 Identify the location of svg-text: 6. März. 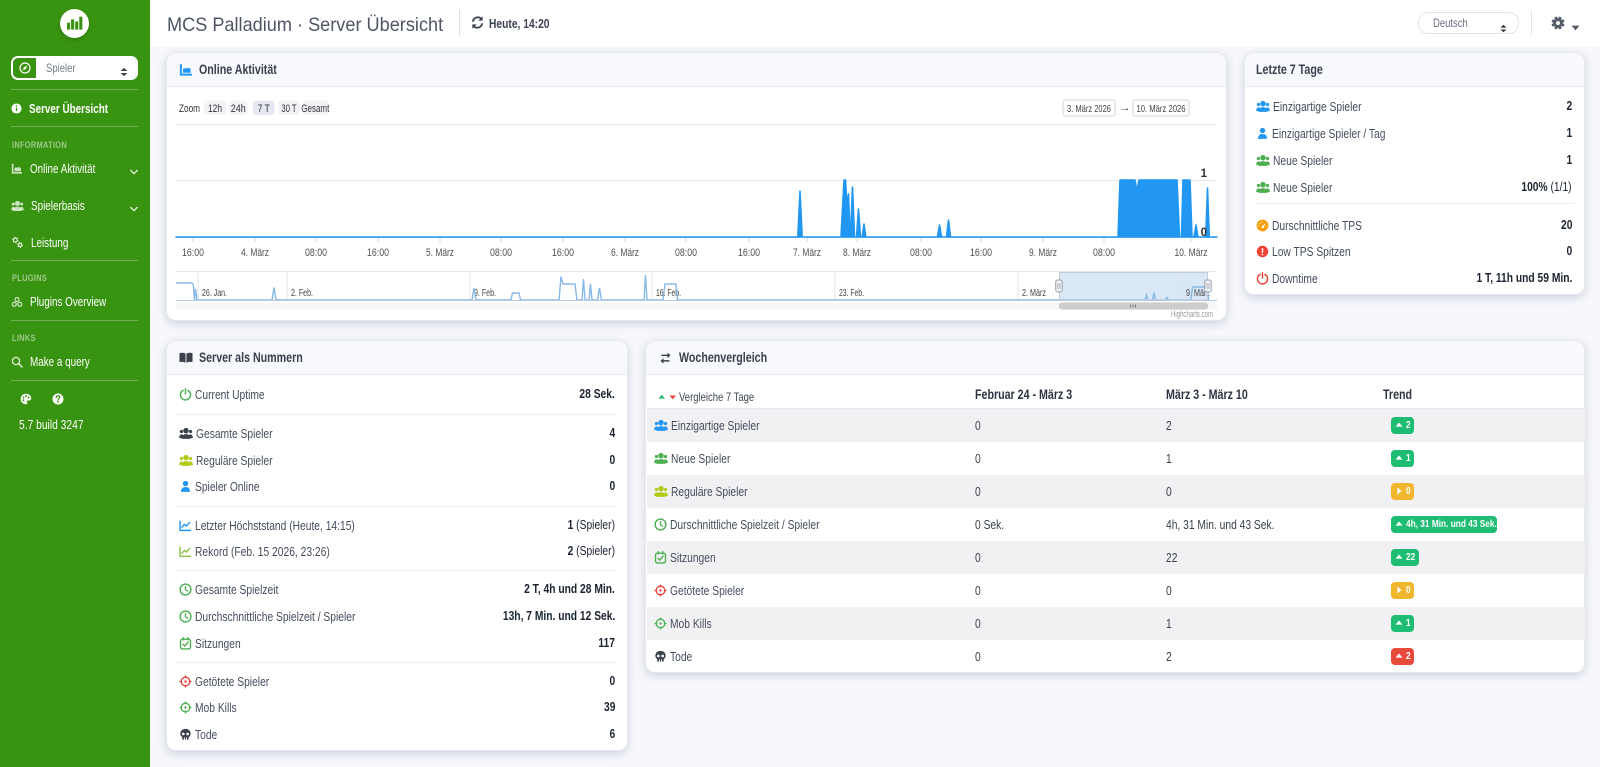
(625, 253).